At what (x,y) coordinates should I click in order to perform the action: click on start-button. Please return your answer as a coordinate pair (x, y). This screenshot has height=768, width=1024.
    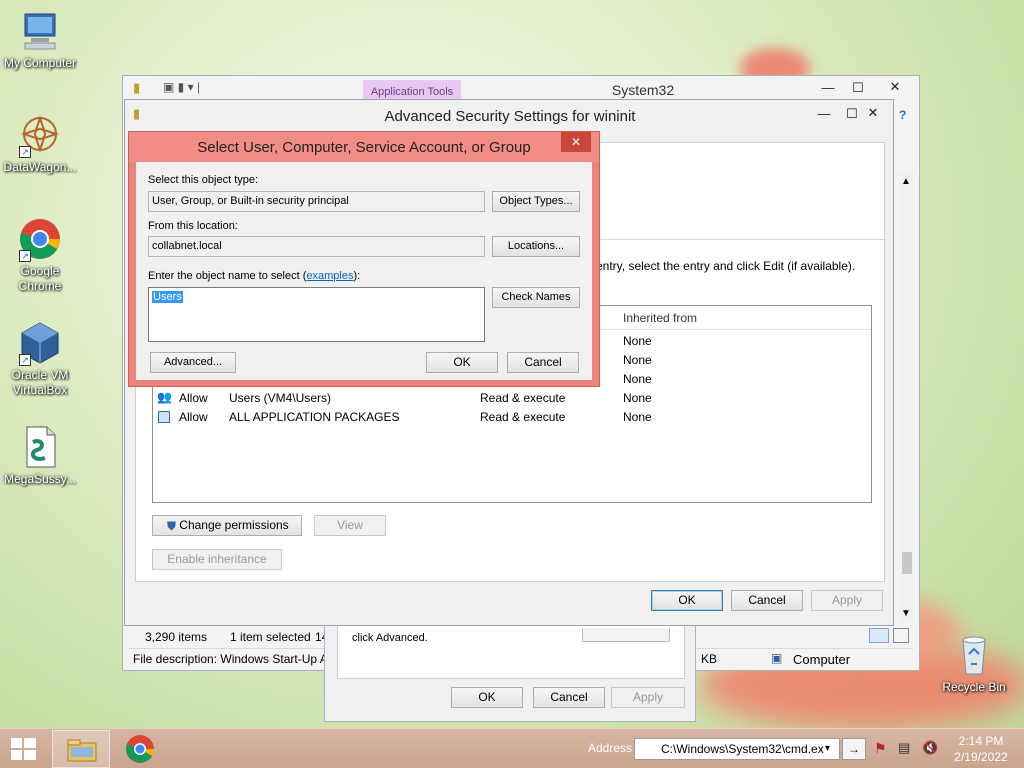
    Looking at the image, I should click on (24, 749).